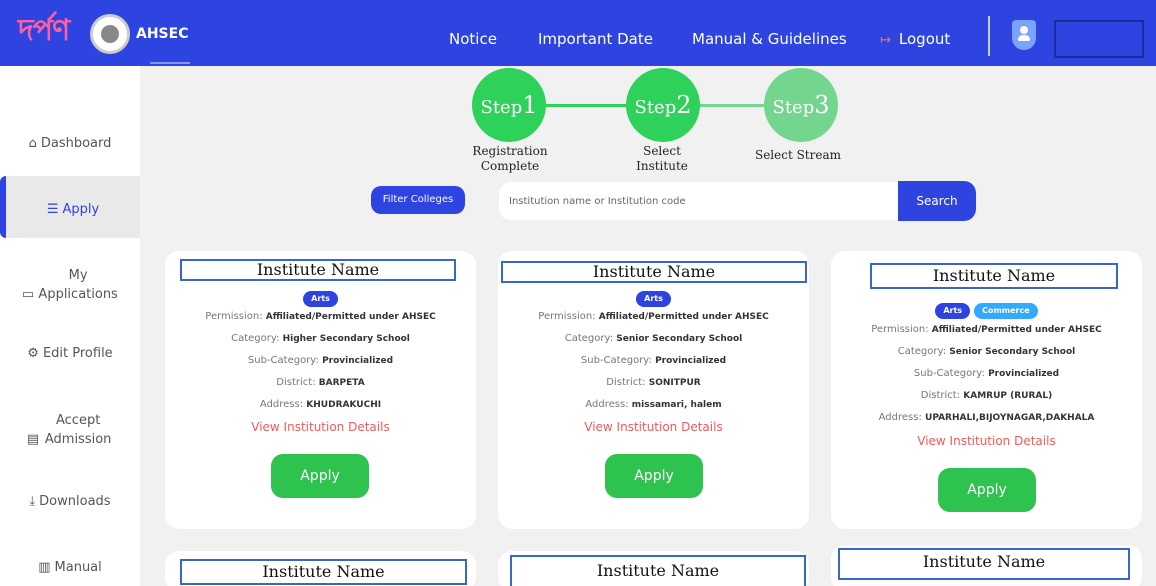 The height and width of the screenshot is (586, 1156). What do you see at coordinates (769, 39) in the screenshot?
I see `nav-manual-guidelines: Manual & Guidelines` at bounding box center [769, 39].